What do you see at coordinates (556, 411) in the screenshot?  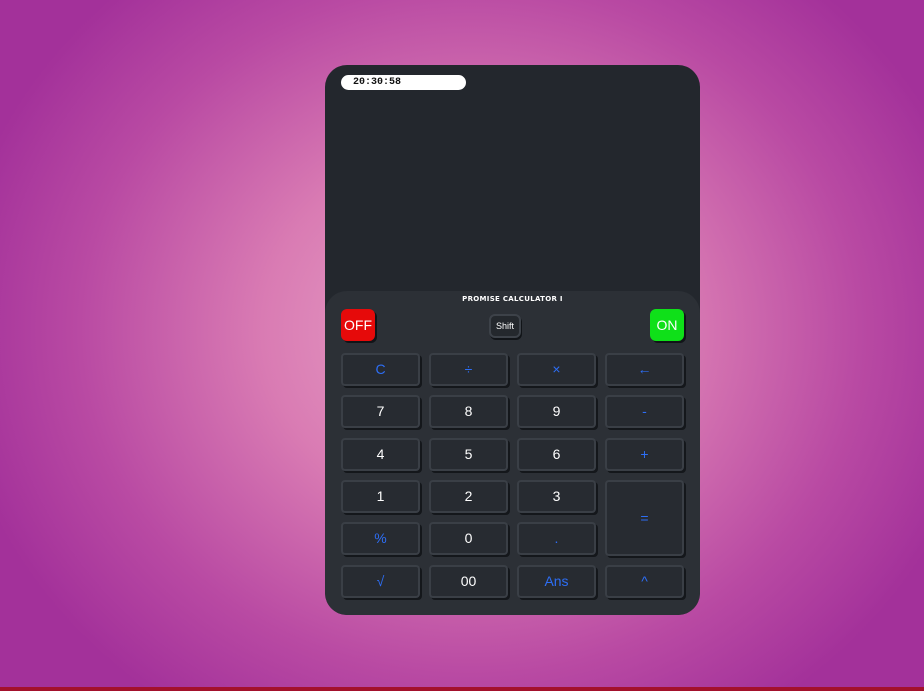 I see `digit-9-key: 9` at bounding box center [556, 411].